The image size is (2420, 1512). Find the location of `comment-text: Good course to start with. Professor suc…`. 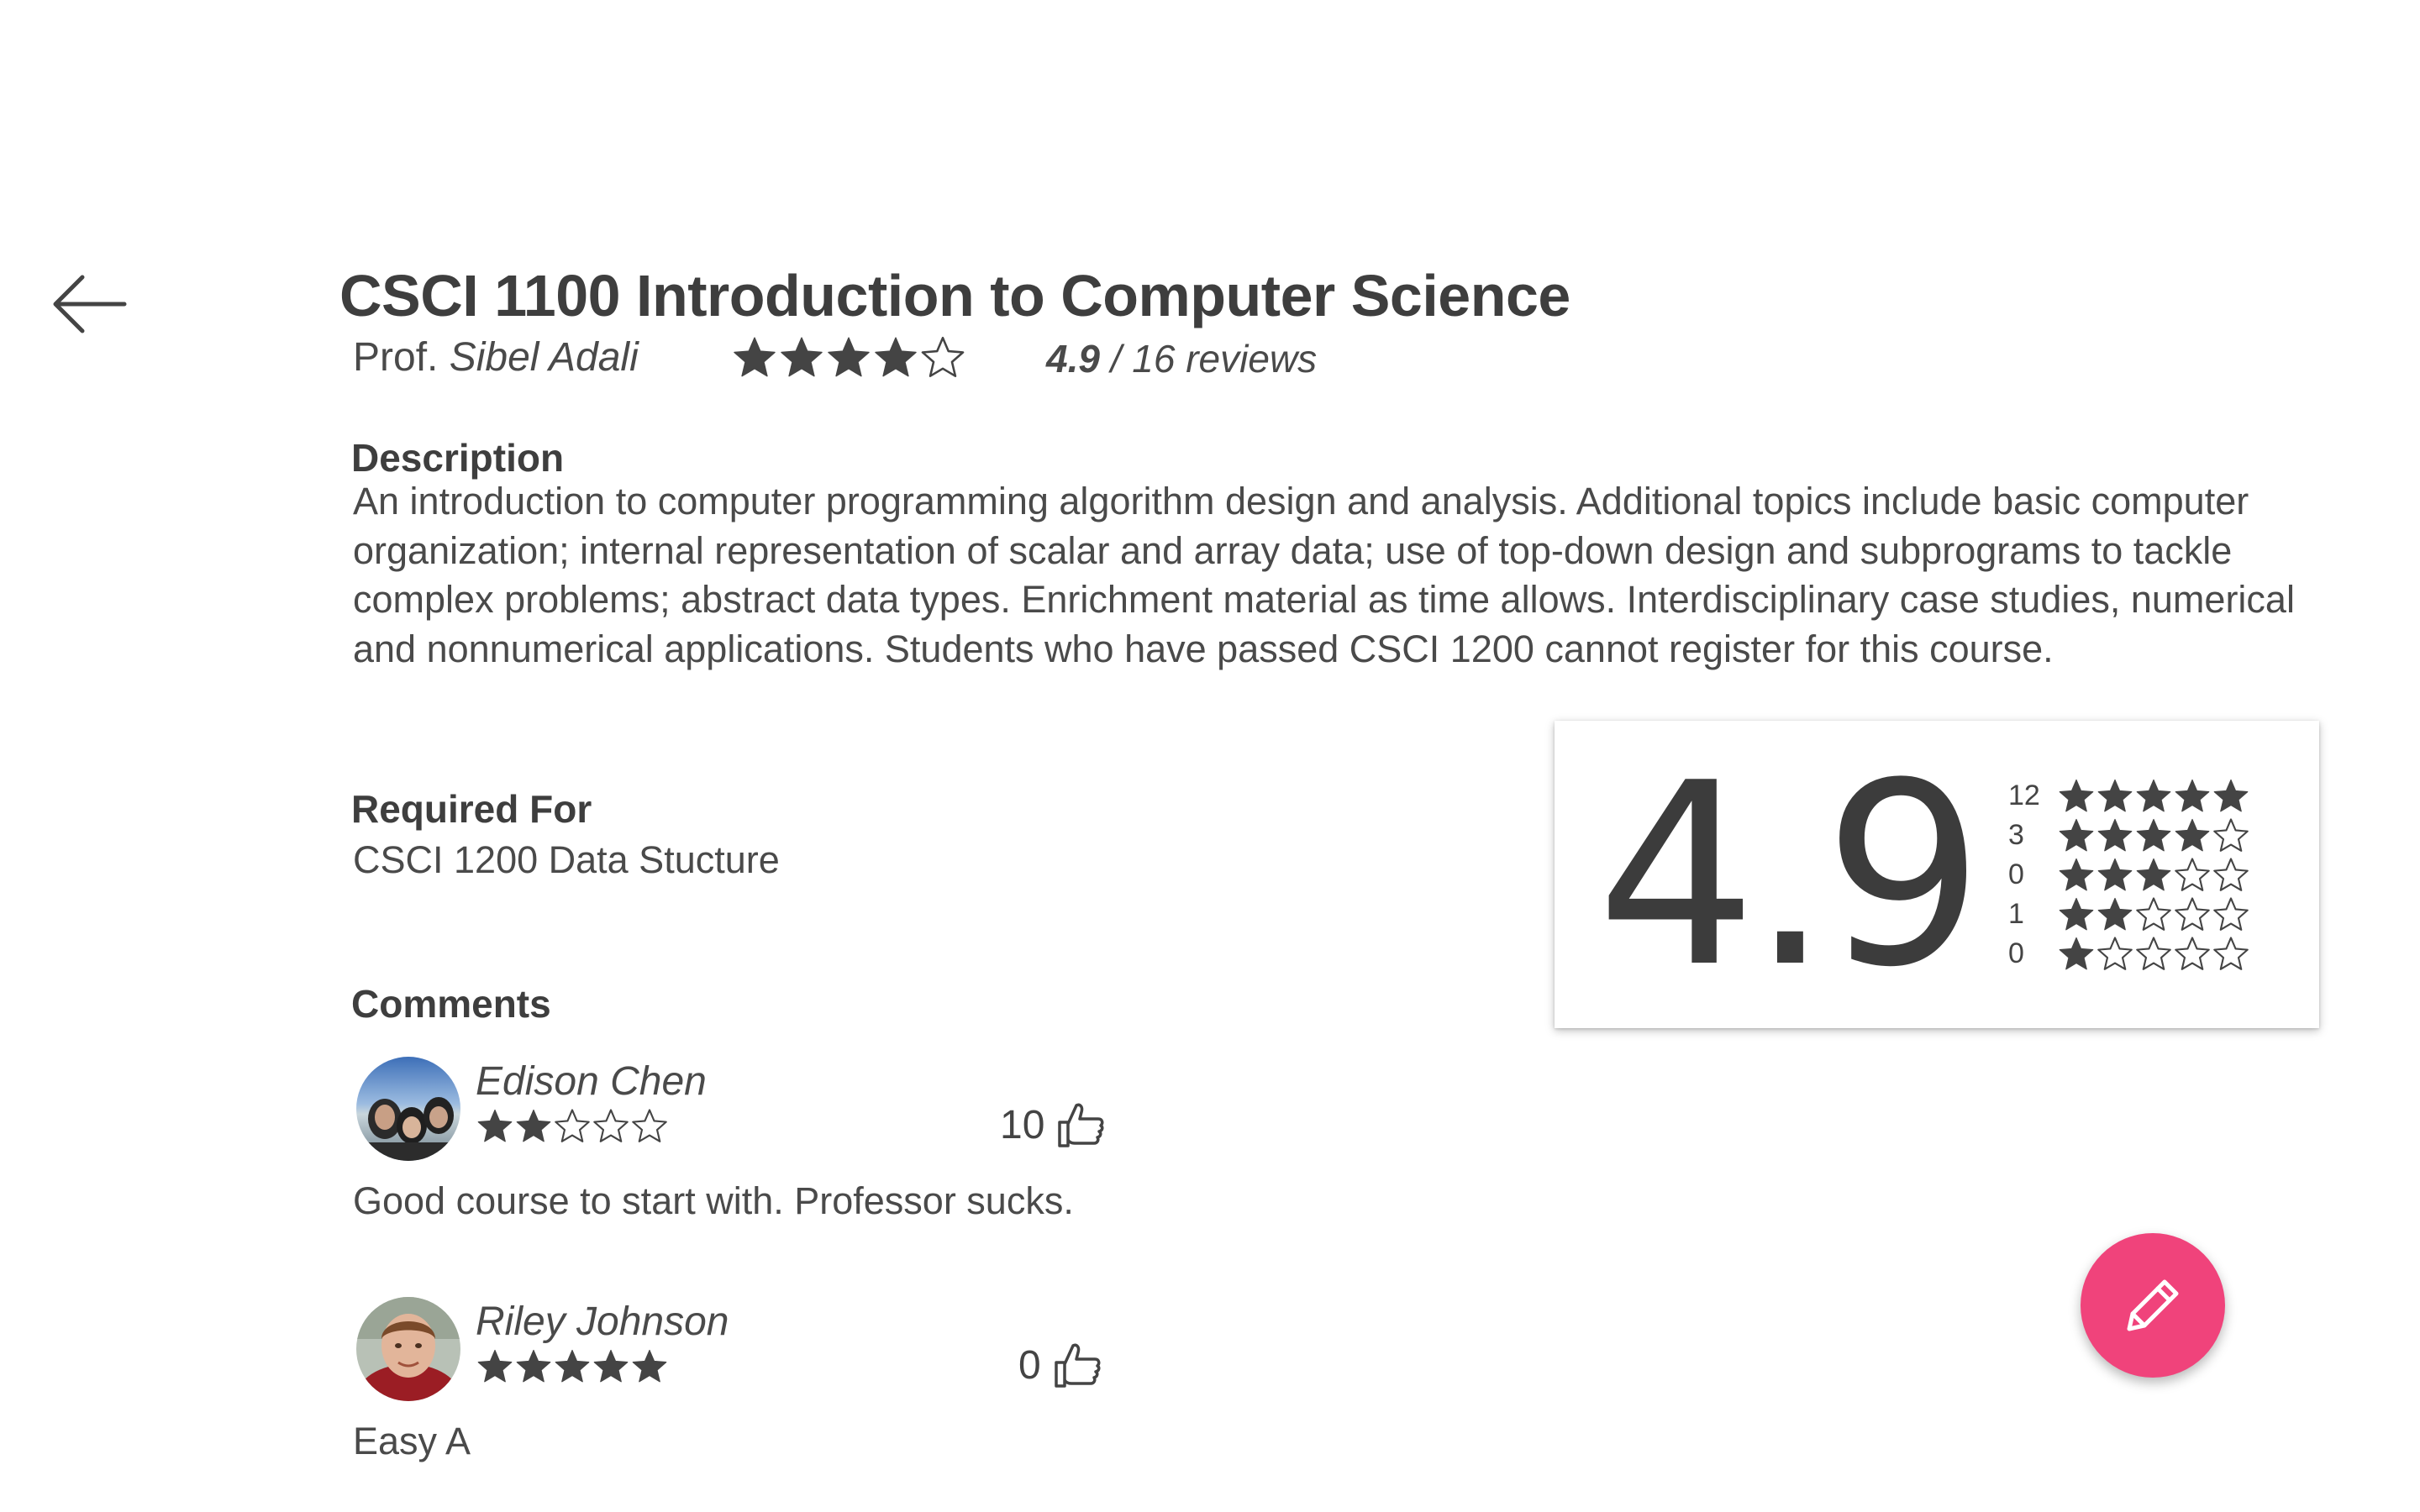

comment-text: Good course to start with. Professor suc… is located at coordinates (713, 1200).